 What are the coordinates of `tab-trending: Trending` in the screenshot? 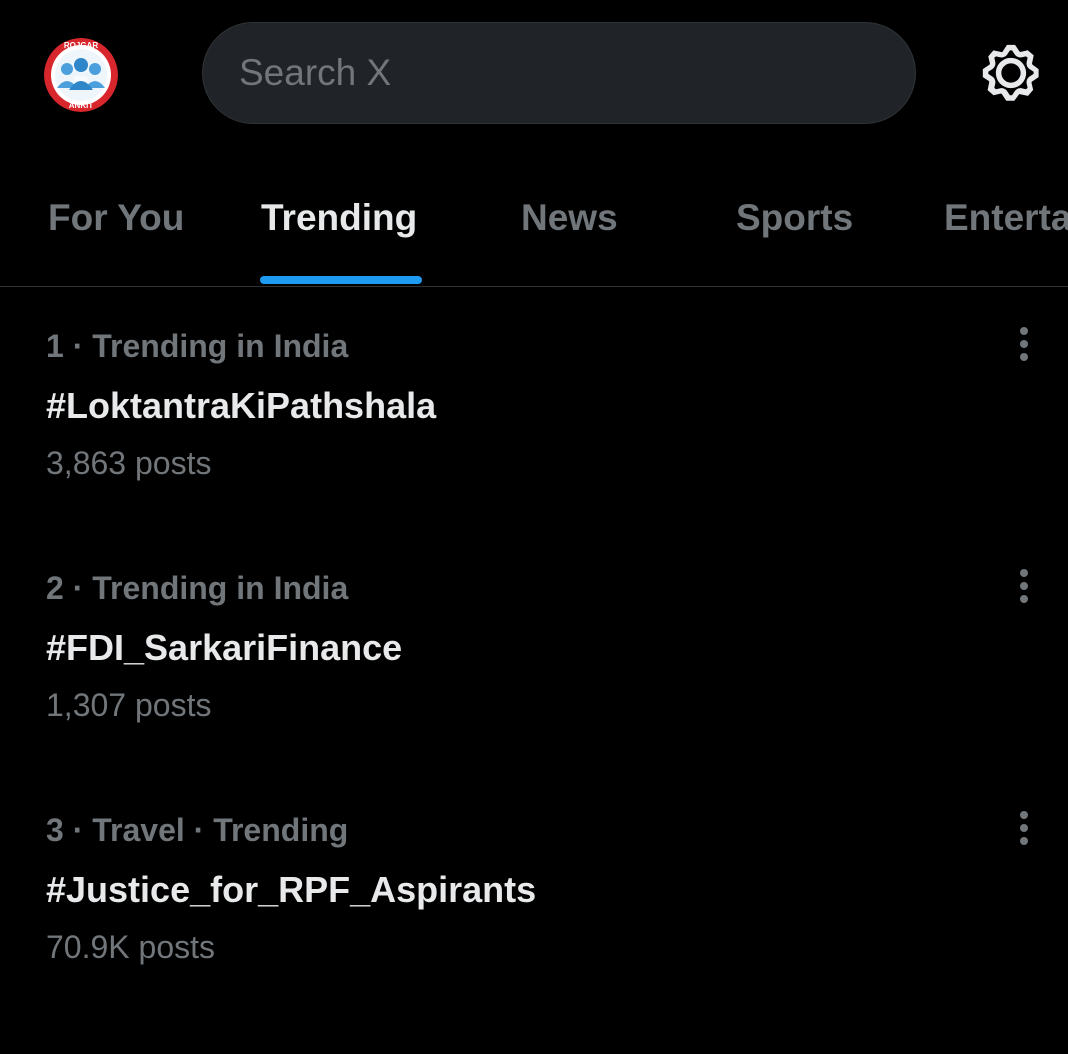 It's located at (339, 218).